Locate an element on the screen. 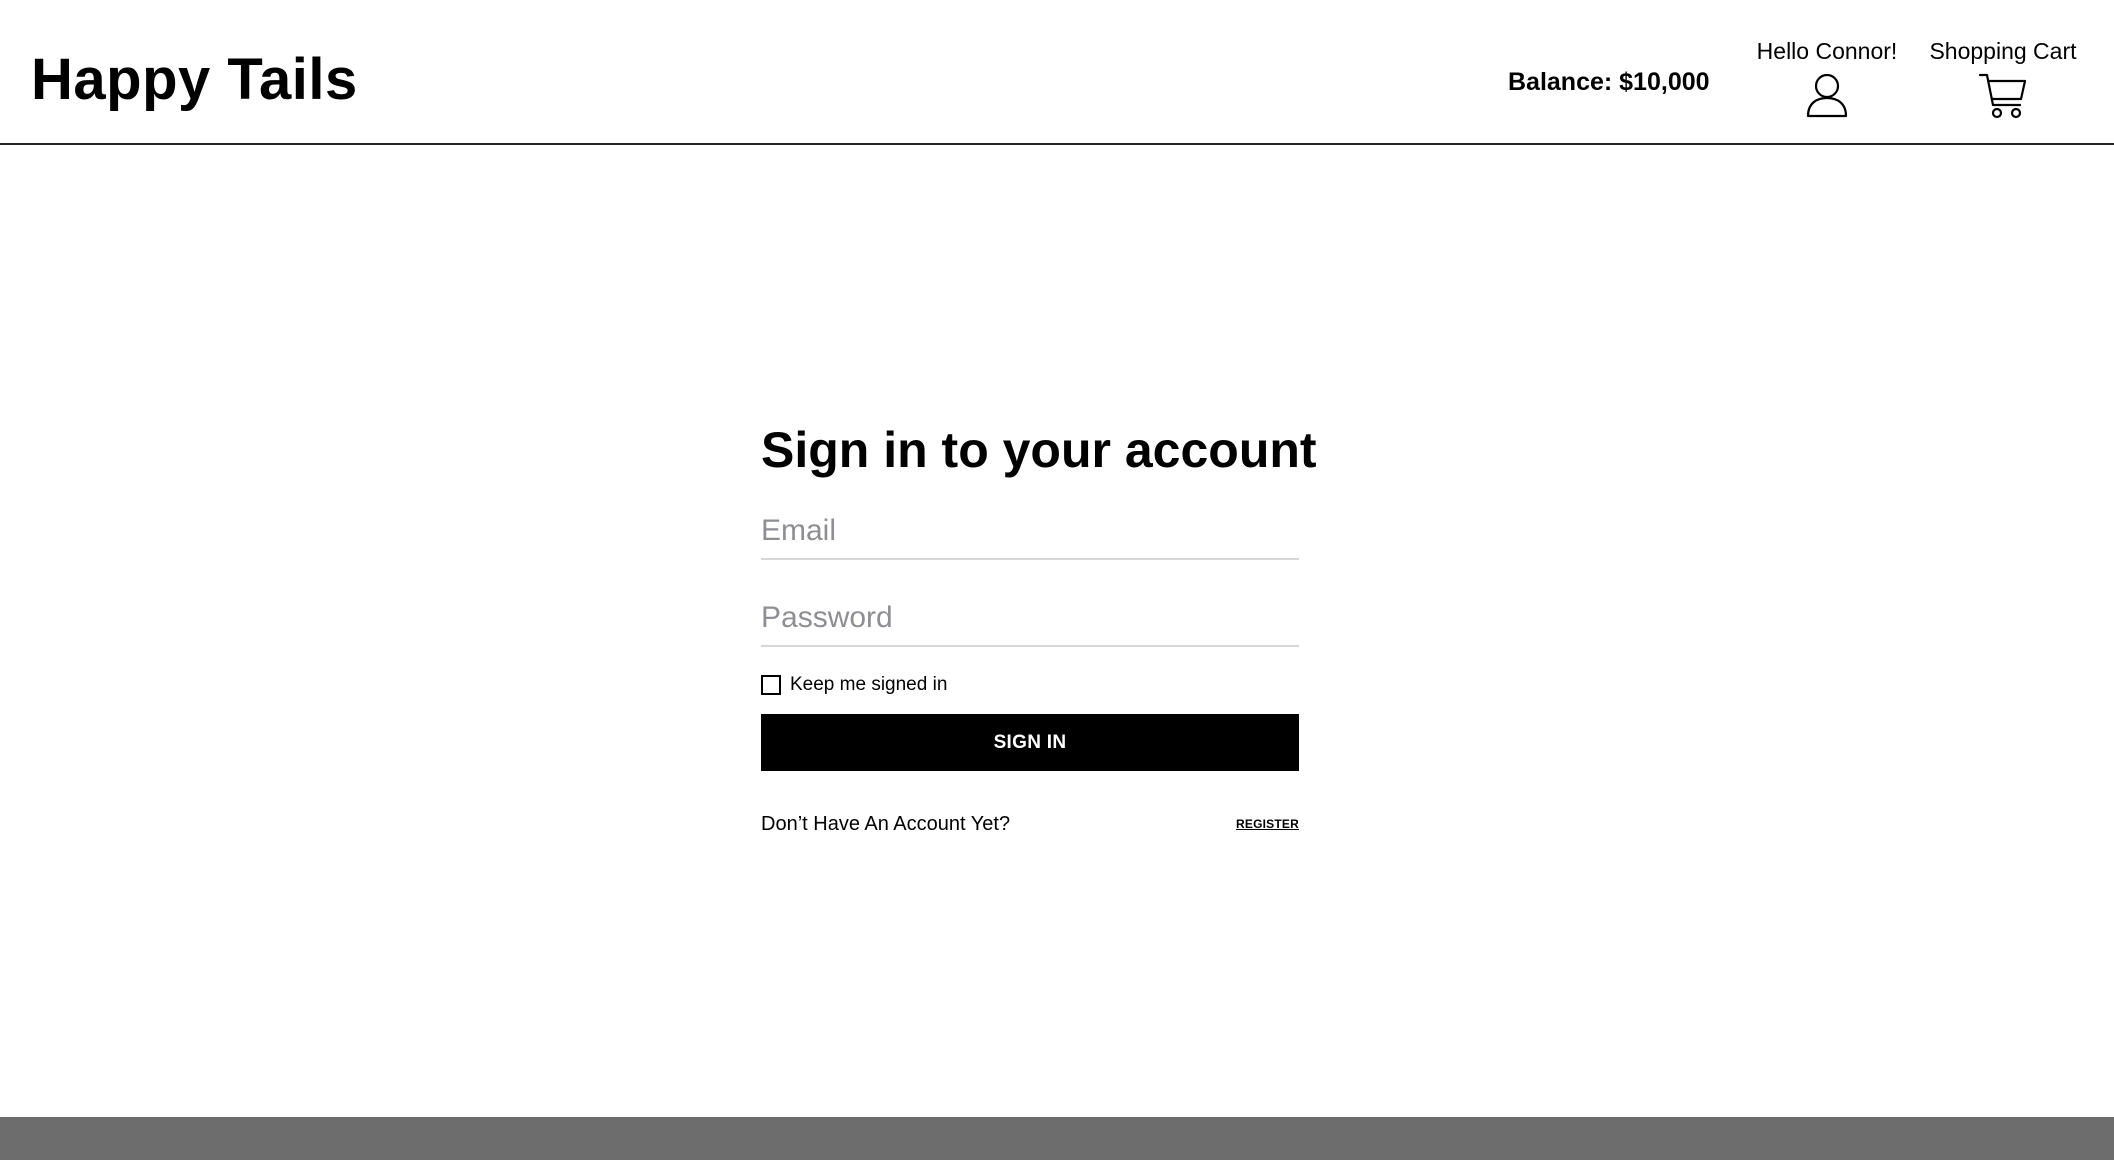 The height and width of the screenshot is (1160, 2114). signin-title: Sign in to your account is located at coordinates (1039, 450).